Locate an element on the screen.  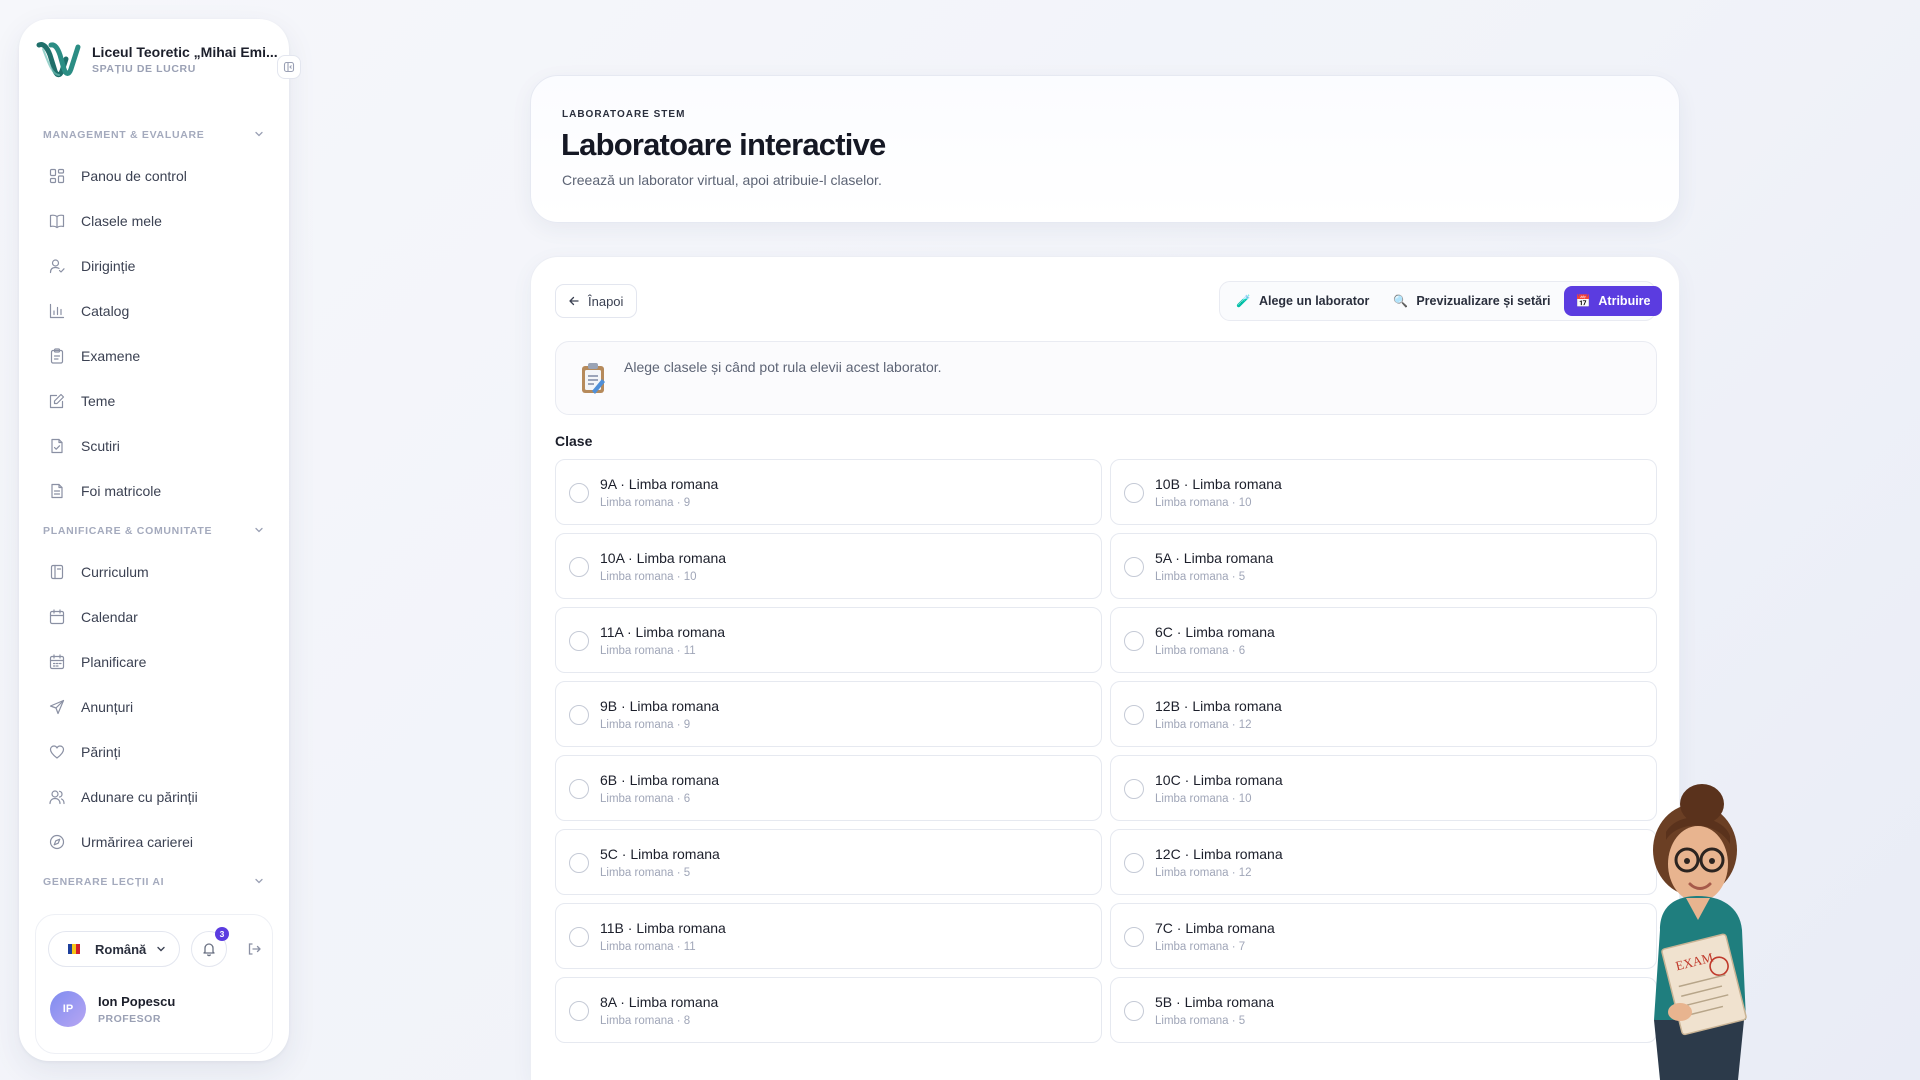
language-select: Română is located at coordinates (114, 949).